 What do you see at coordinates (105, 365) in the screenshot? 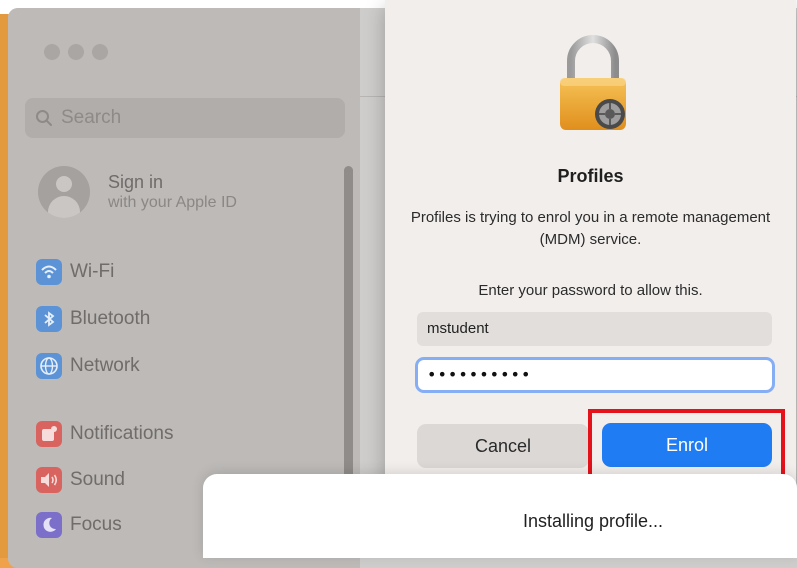
I see `sidebar-item-label: Network` at bounding box center [105, 365].